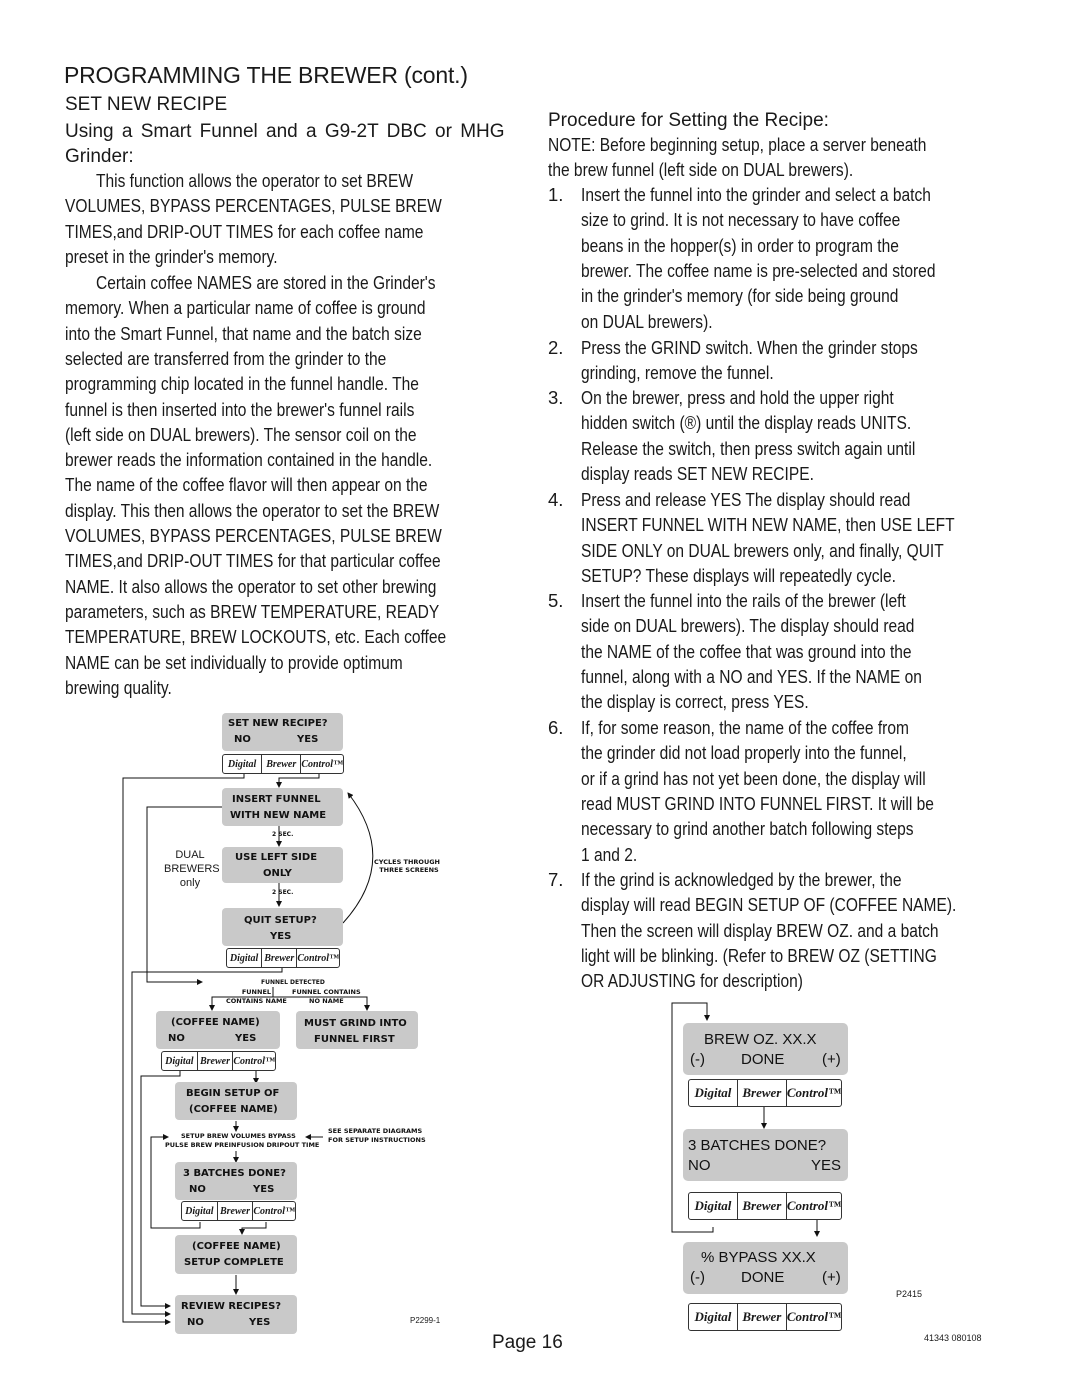 Image resolution: width=1080 pixels, height=1397 pixels. Describe the element at coordinates (326, 1001) in the screenshot. I see `note-line: NO NAME` at that location.